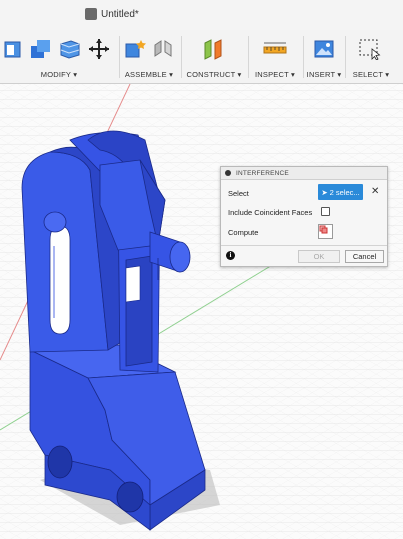 The image size is (403, 539). I want to click on compute-button, so click(325, 231).